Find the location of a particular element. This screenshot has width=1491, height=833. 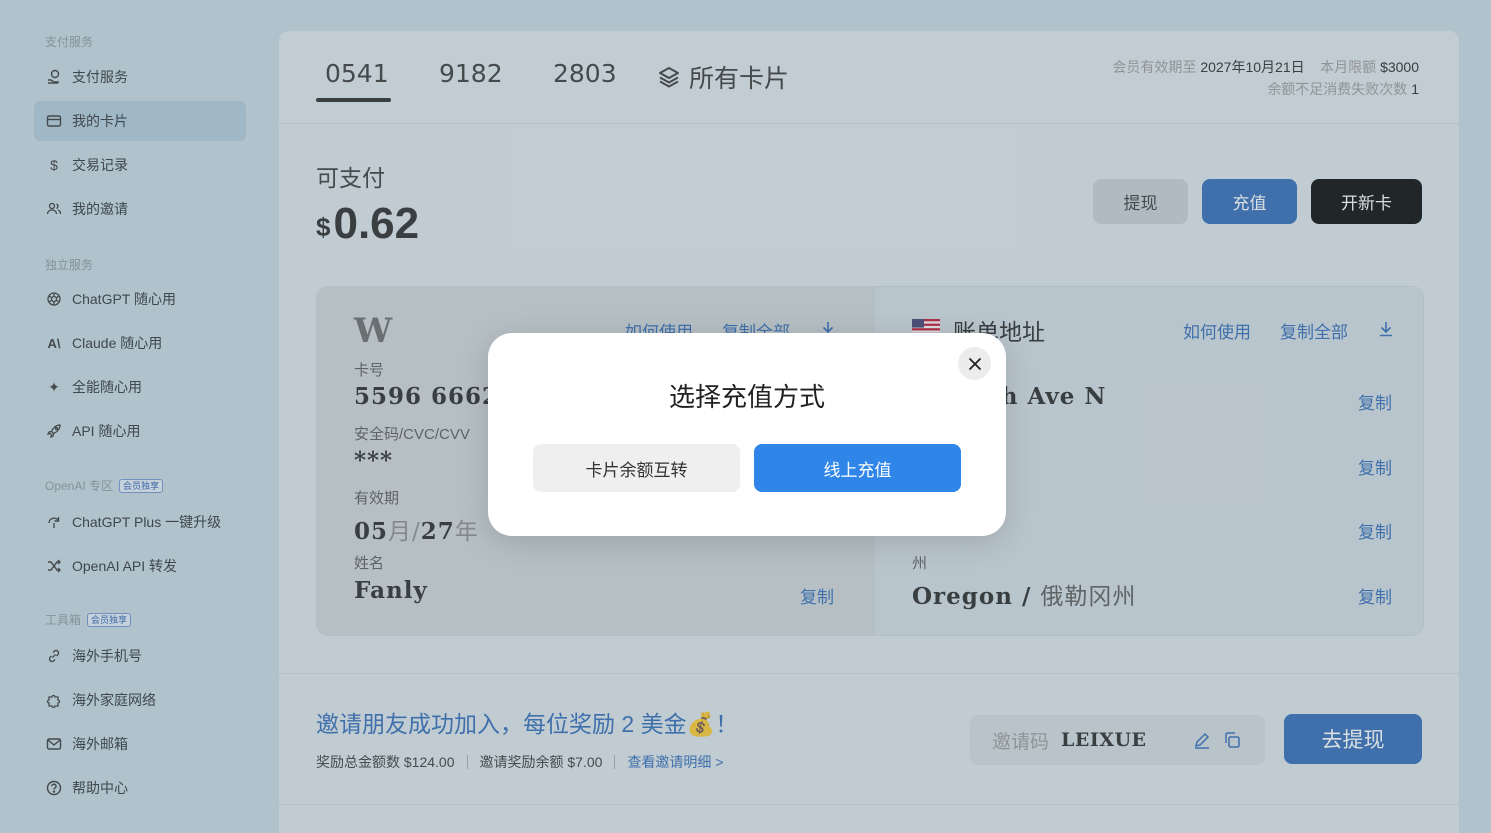

close-icon is located at coordinates (974, 363).